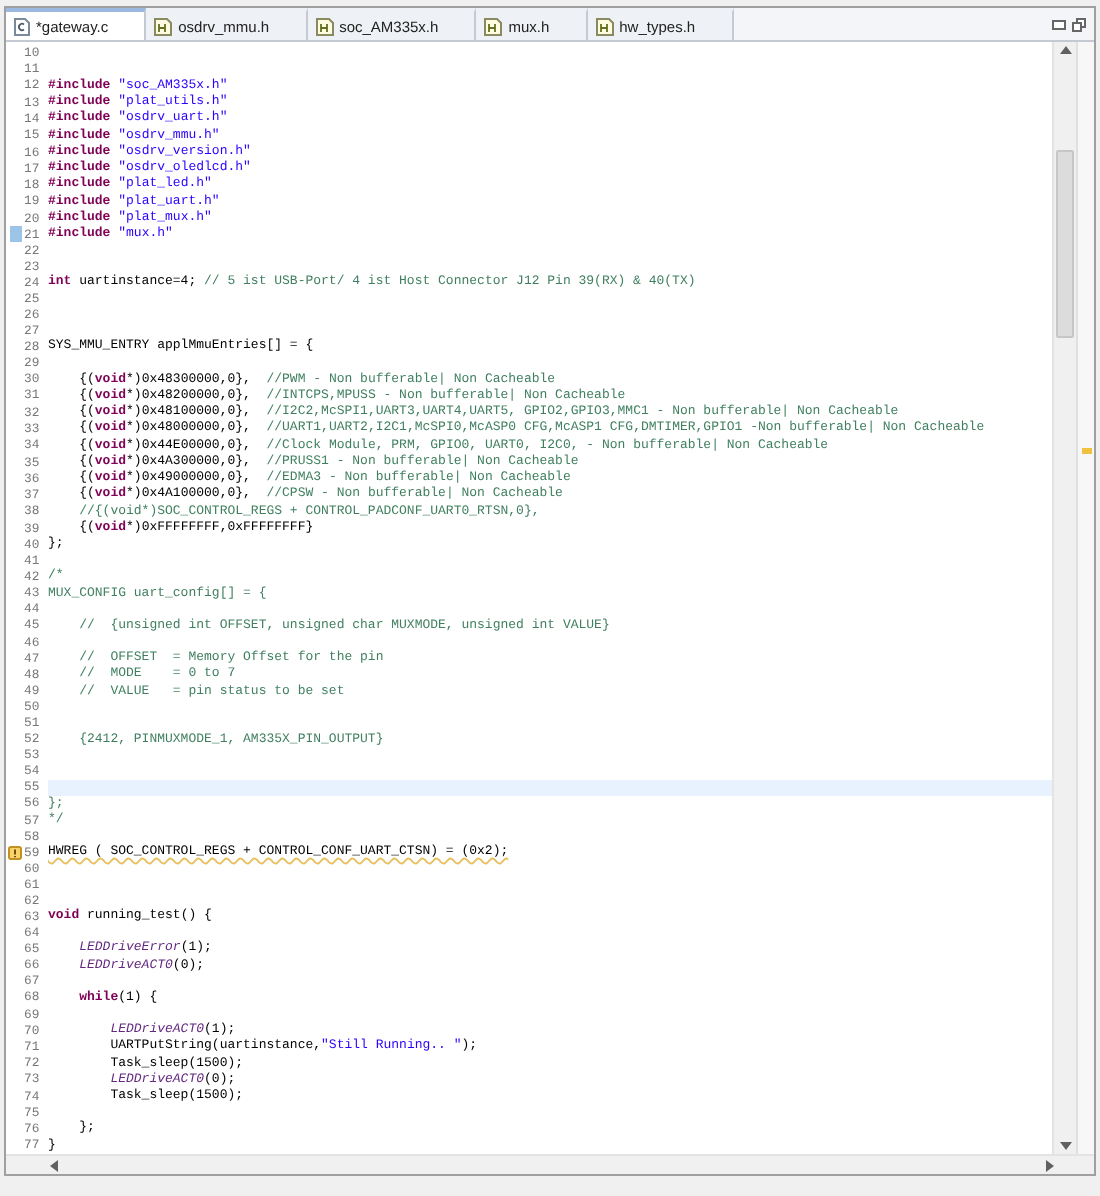 The image size is (1100, 1196). Describe the element at coordinates (1079, 24) in the screenshot. I see `maximize-icon` at that location.